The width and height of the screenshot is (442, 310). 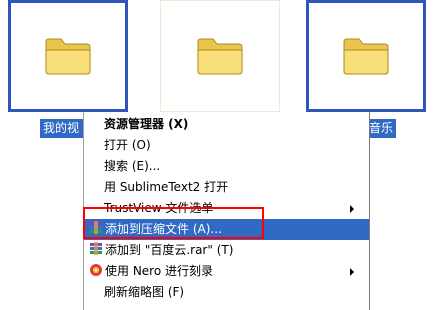 What do you see at coordinates (146, 124) in the screenshot?
I see `menu-item-label: 资源管理器 (X)` at bounding box center [146, 124].